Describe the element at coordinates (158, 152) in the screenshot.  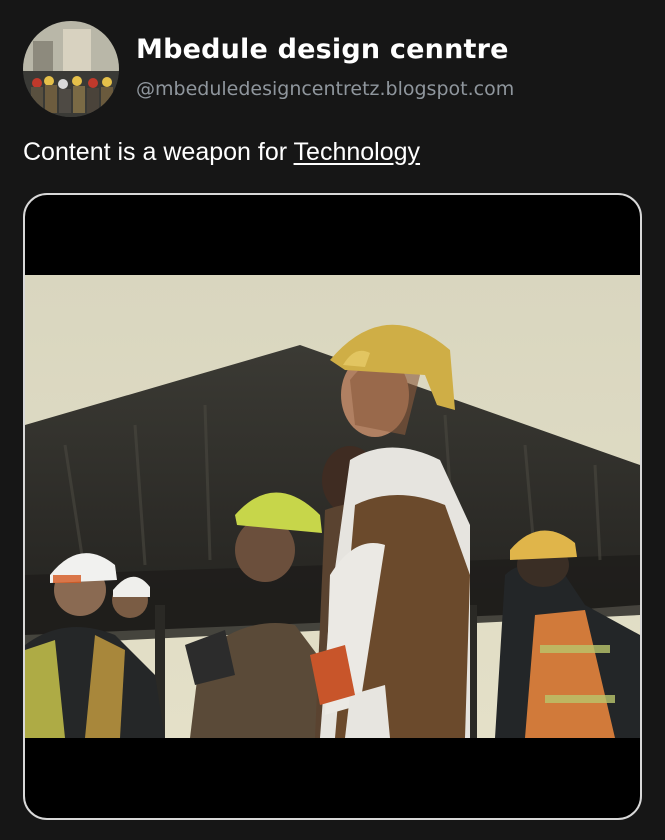
I see `post-text-prefix: Content is a weapon for` at that location.